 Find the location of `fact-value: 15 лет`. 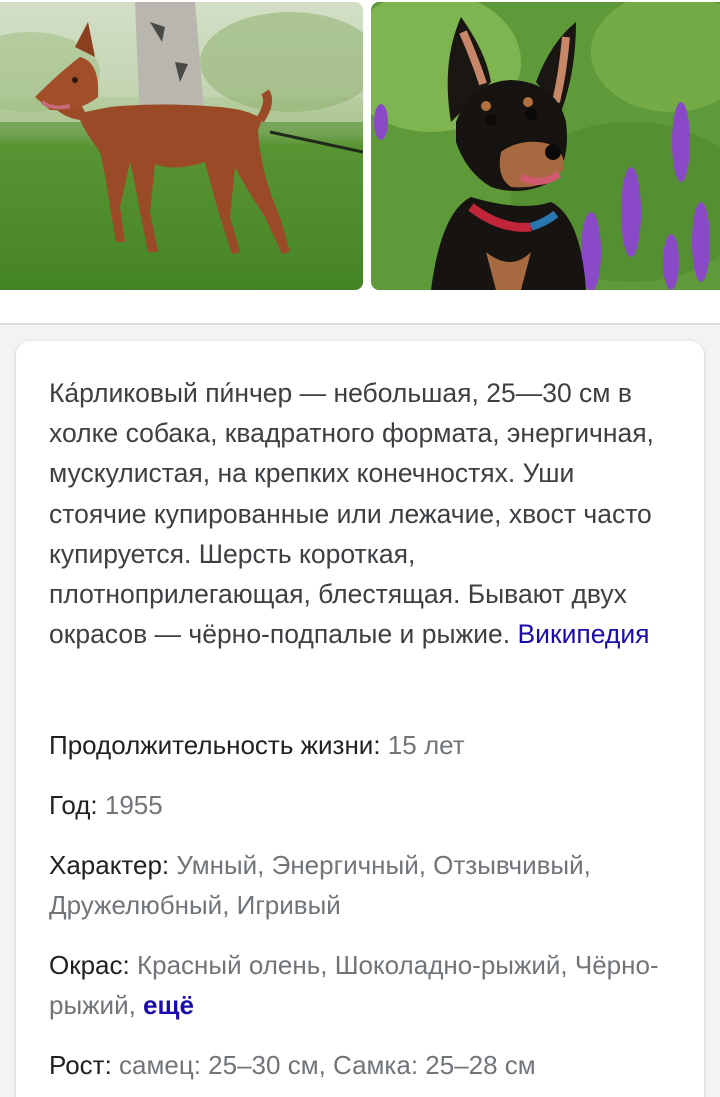

fact-value: 15 лет is located at coordinates (426, 745).